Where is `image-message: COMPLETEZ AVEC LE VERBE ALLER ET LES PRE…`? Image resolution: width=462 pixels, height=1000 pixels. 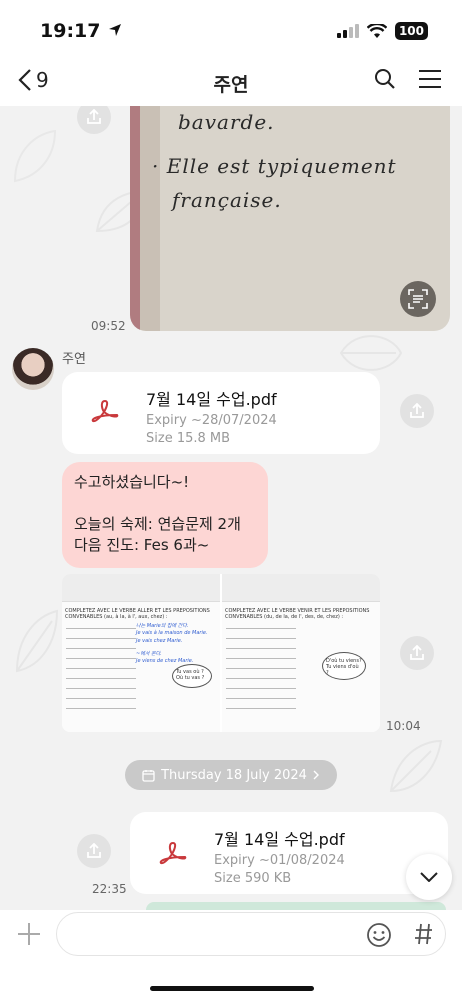 image-message: COMPLETEZ AVEC LE VERBE ALLER ET LES PRE… is located at coordinates (221, 653).